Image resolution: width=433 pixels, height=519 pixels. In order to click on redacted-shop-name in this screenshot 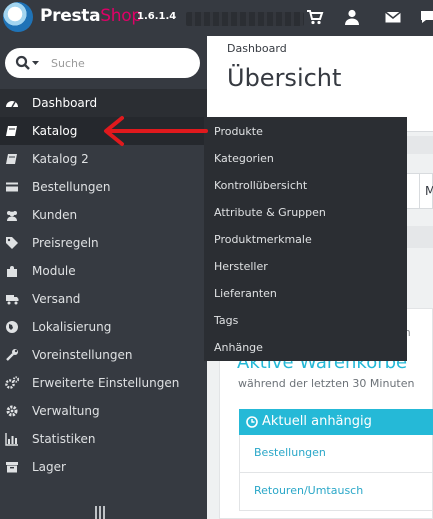, I will do `click(245, 19)`.